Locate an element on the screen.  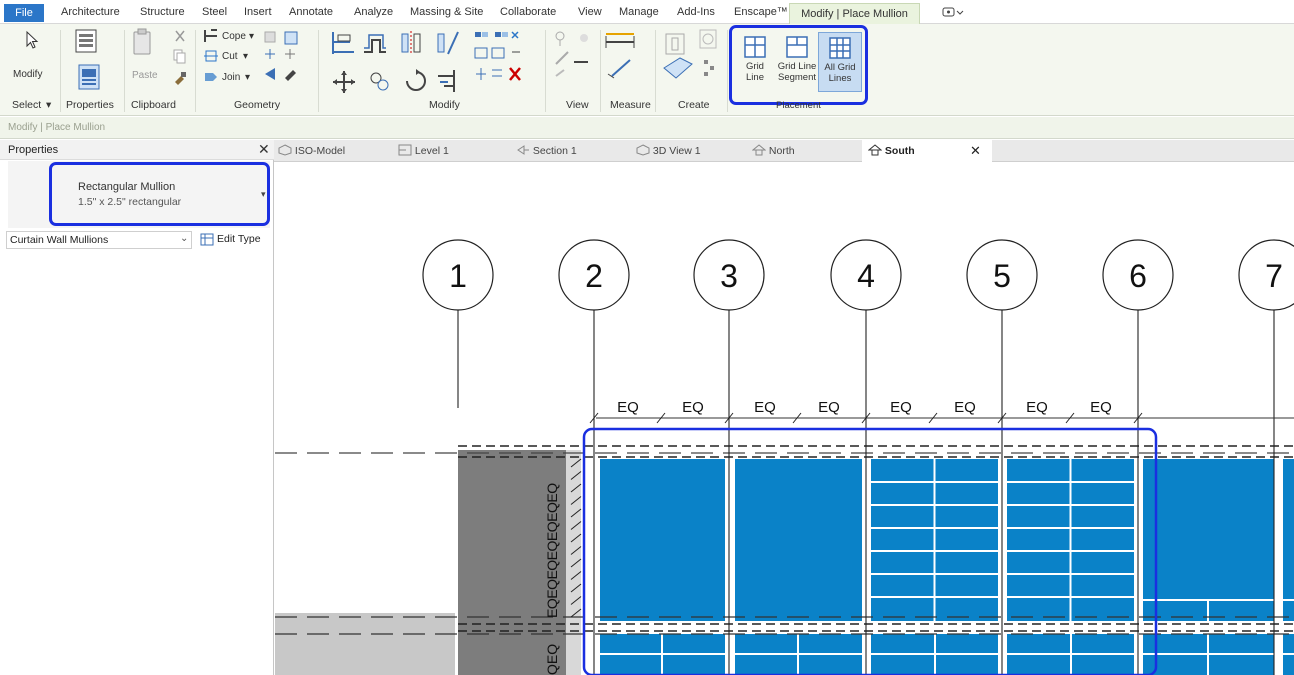
join-dropdown-icon: ▾ is located at coordinates (247, 77).